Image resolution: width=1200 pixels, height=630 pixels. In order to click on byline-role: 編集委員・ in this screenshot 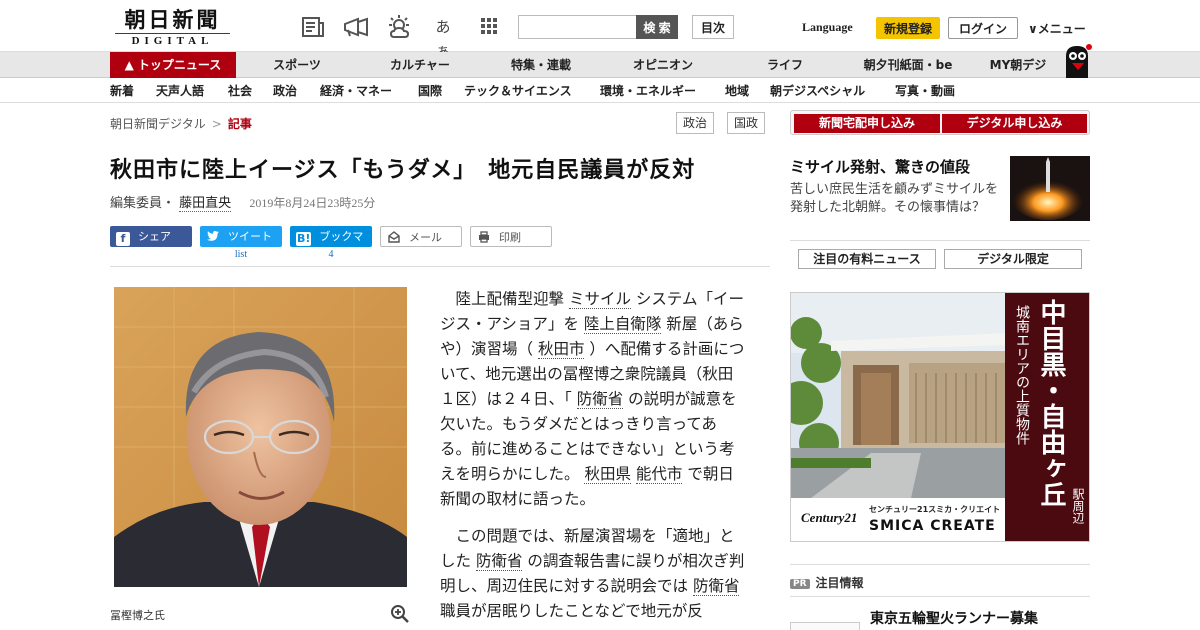, I will do `click(143, 203)`.